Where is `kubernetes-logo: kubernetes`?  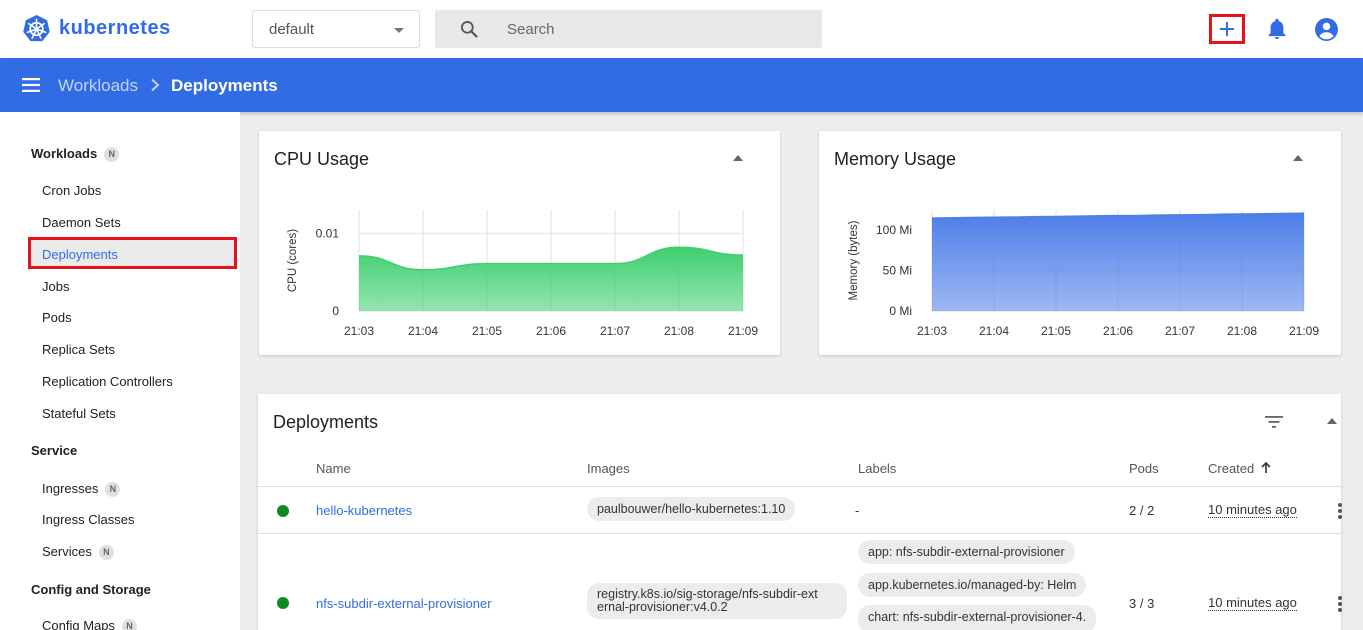
kubernetes-logo: kubernetes is located at coordinates (96, 28).